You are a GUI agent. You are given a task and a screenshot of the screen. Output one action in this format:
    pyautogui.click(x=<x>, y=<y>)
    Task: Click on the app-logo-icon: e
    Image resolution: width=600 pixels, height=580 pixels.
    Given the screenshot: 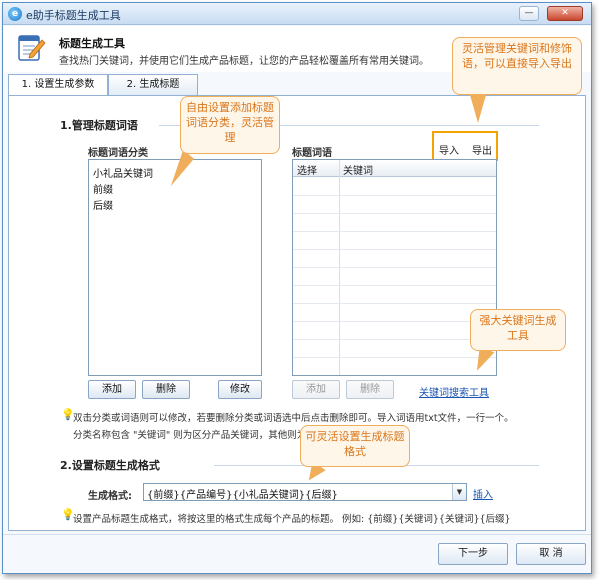 What is the action you would take?
    pyautogui.click(x=15, y=14)
    